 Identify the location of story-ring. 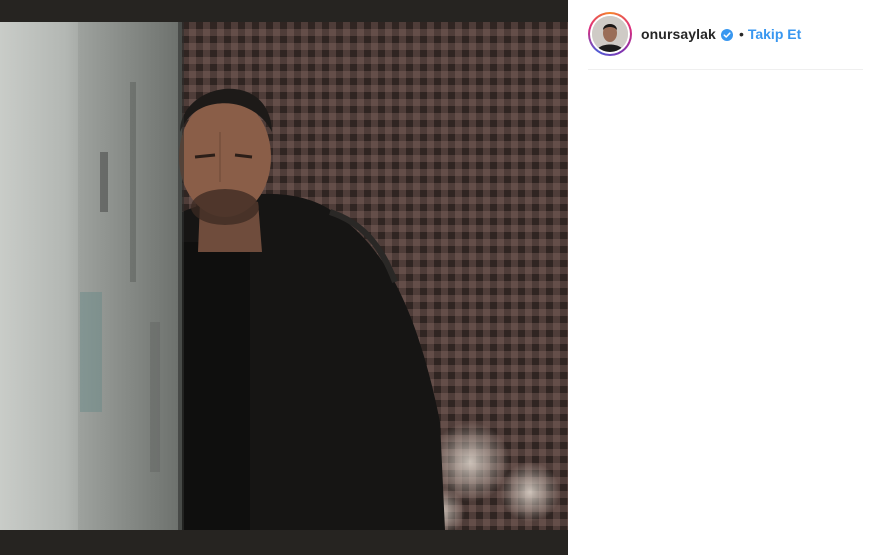
(610, 34).